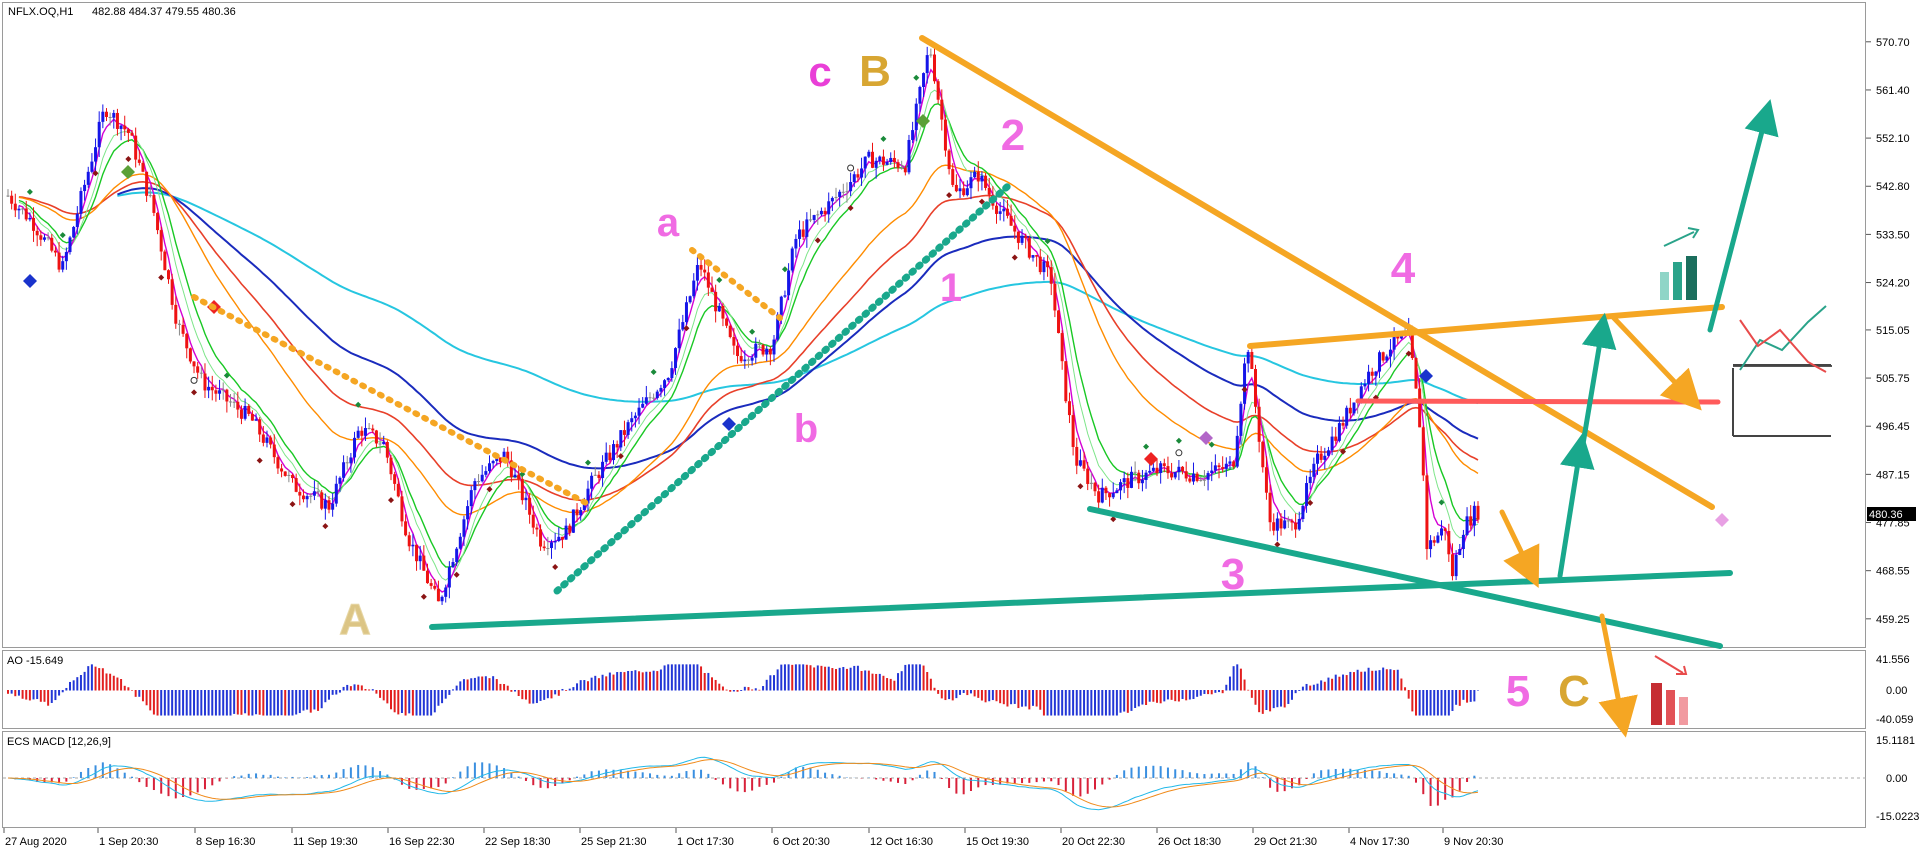  Describe the element at coordinates (1893, 139) in the screenshot. I see `price-tick-label: 552.10` at that location.